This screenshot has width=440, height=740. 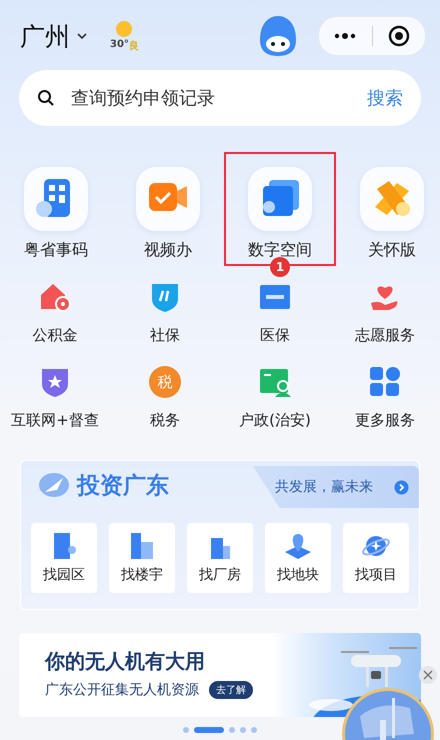 What do you see at coordinates (376, 558) in the screenshot?
I see `invest-item: 找项目` at bounding box center [376, 558].